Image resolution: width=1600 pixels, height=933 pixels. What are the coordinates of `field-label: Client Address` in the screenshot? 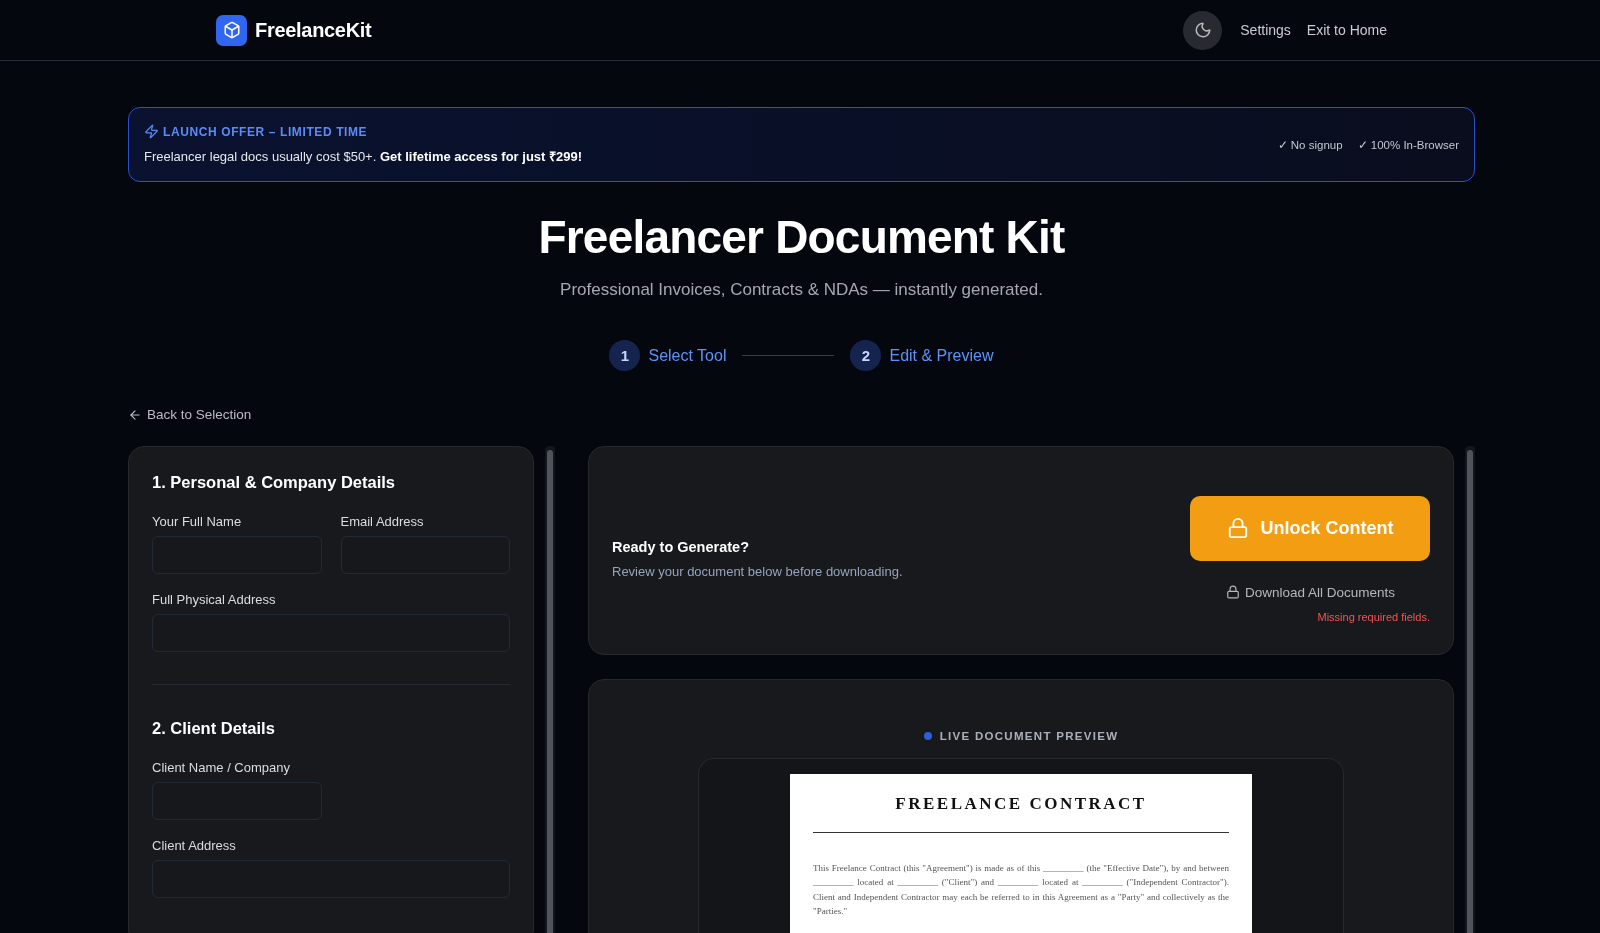 It's located at (194, 845).